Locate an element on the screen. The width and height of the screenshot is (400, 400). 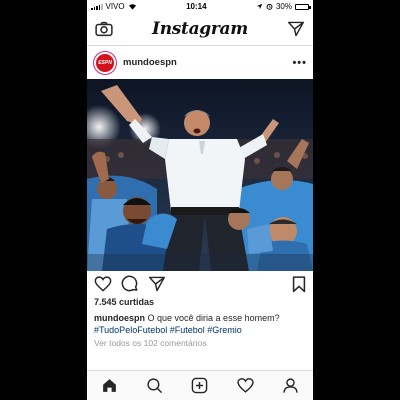
avatar: ESPN is located at coordinates (105, 62).